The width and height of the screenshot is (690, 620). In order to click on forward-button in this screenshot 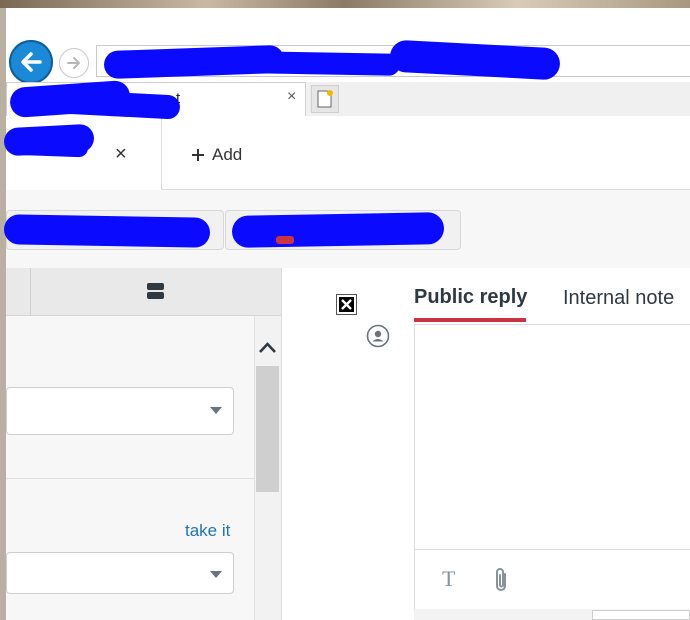, I will do `click(74, 63)`.